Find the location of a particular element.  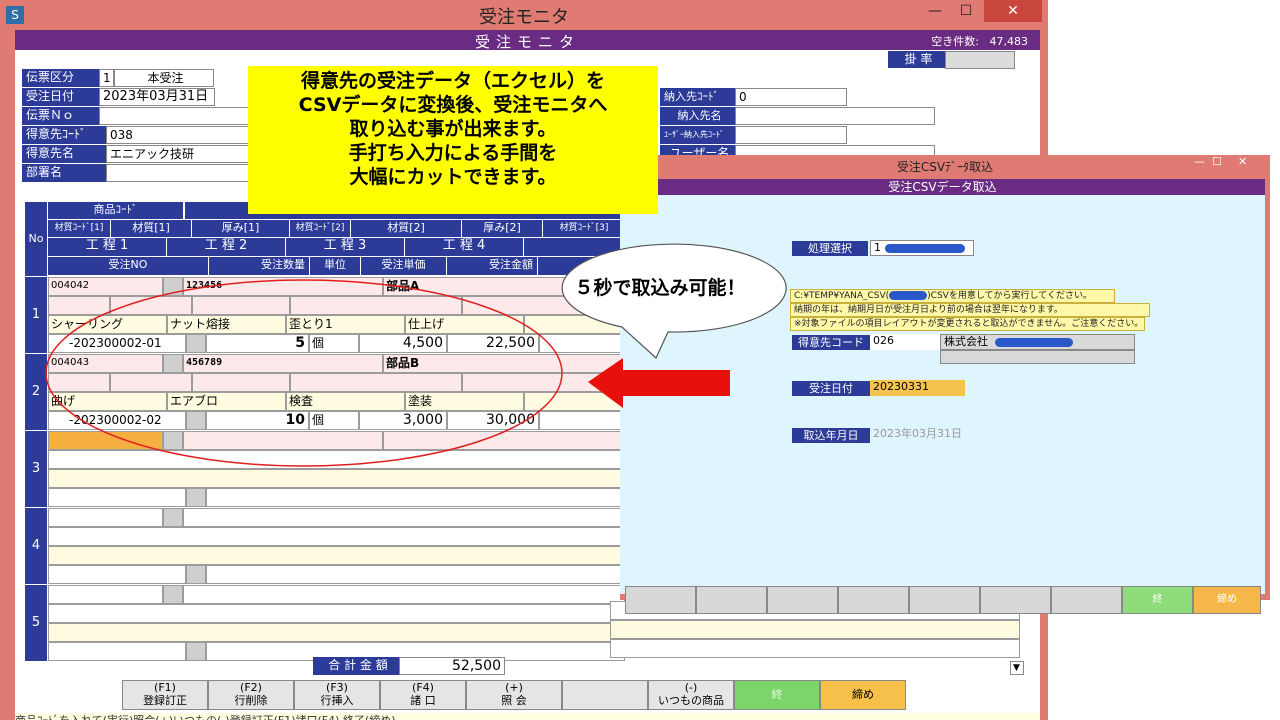

row-3-name is located at coordinates (504, 440).